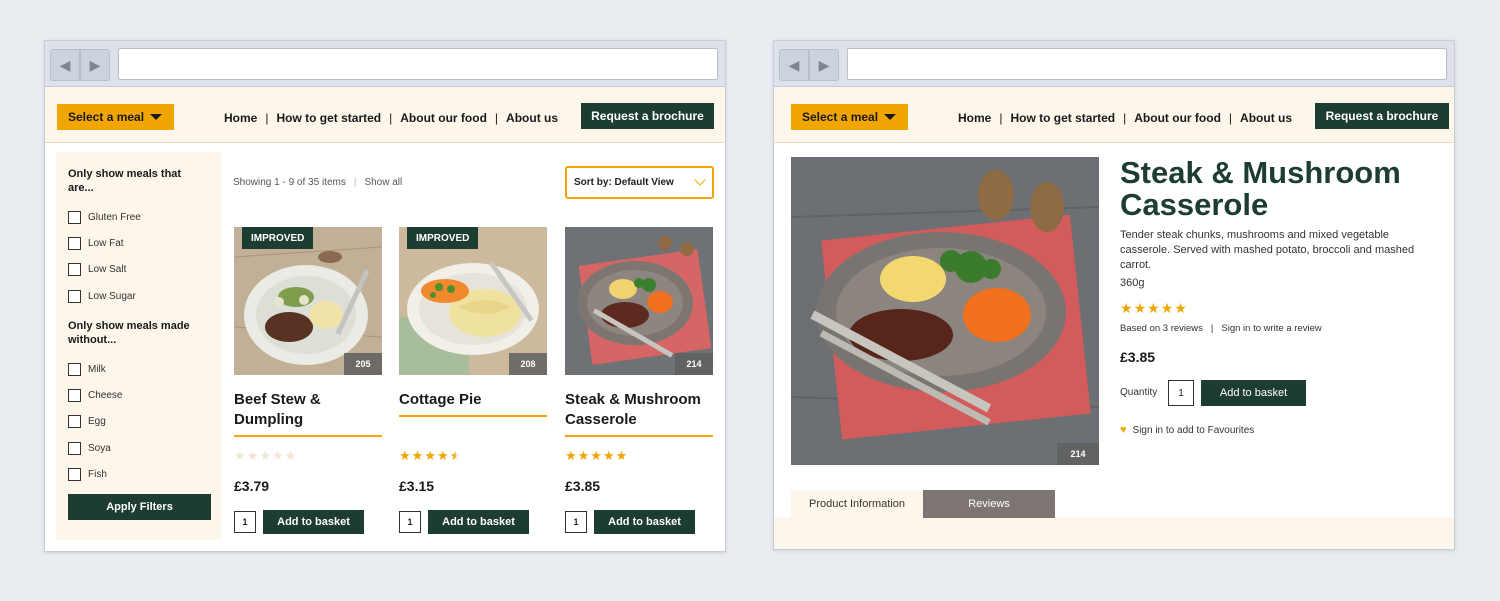  What do you see at coordinates (639, 410) in the screenshot?
I see `product-name: Steak & Mushroom Casserole` at bounding box center [639, 410].